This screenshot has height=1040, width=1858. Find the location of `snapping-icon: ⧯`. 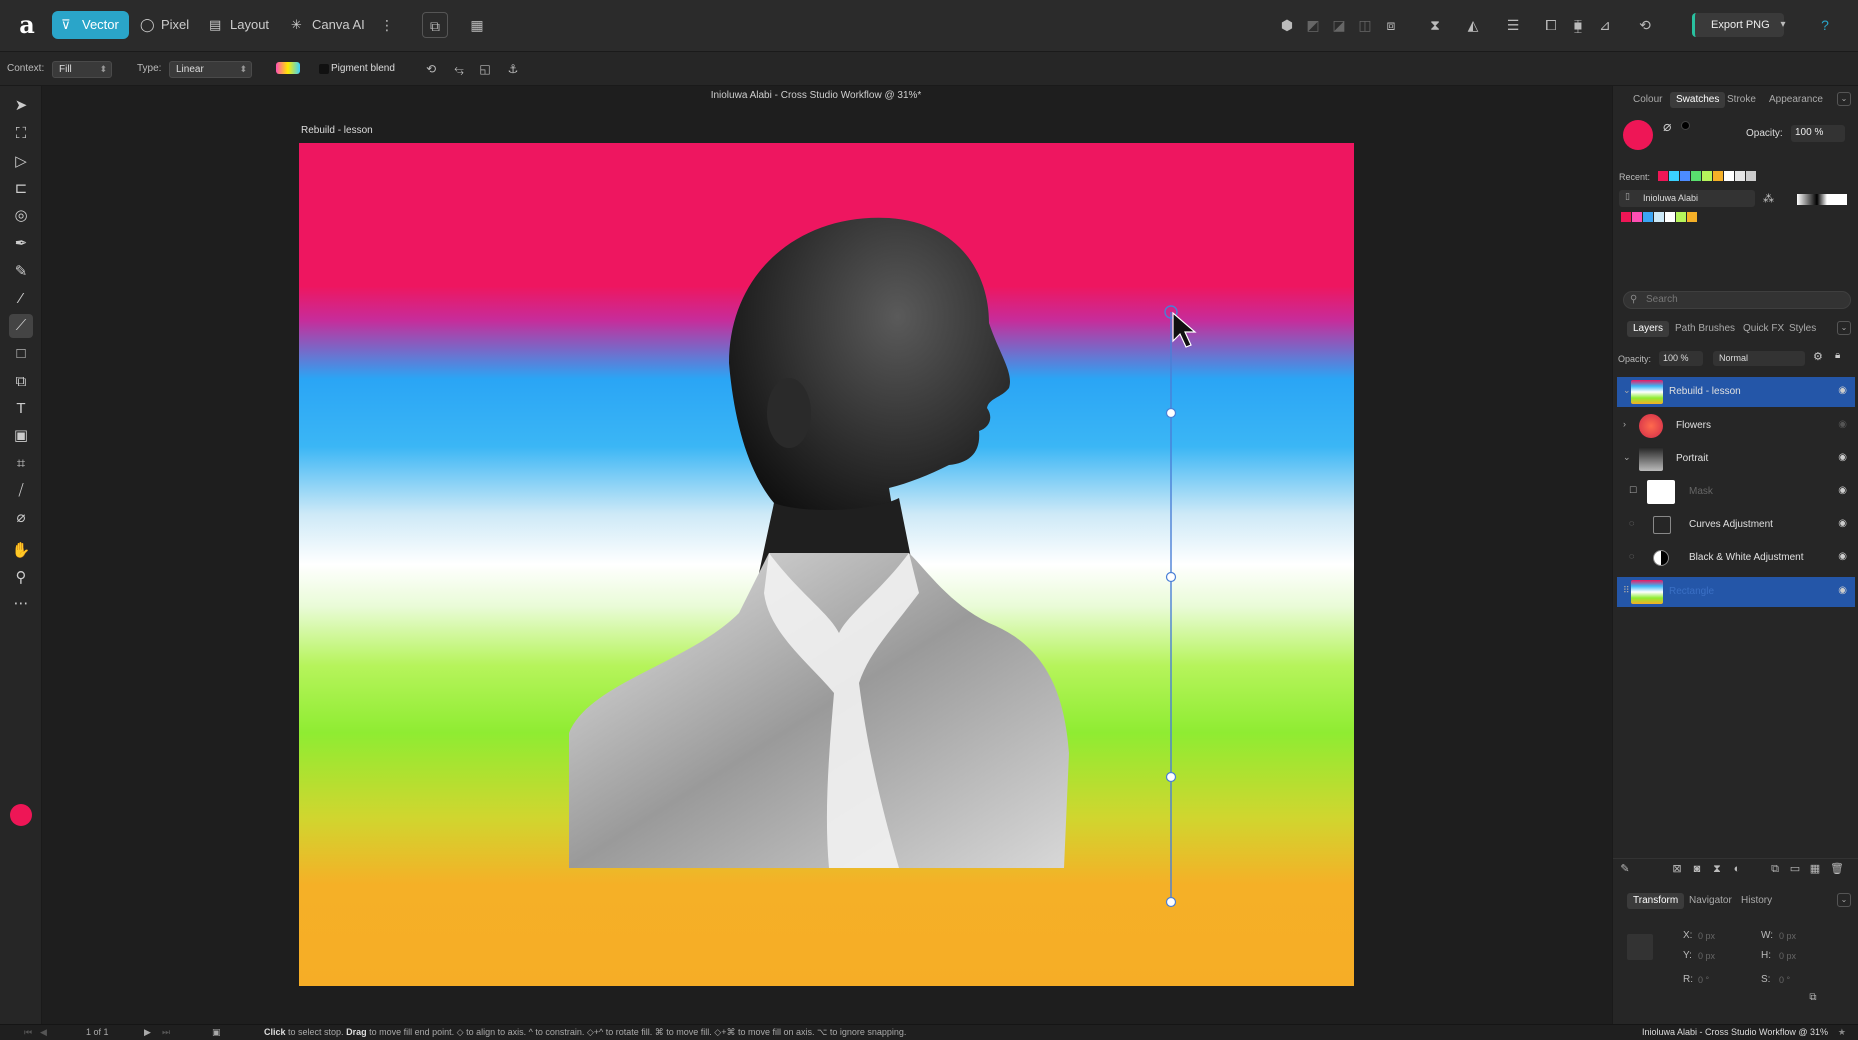

snapping-icon: ⧯ is located at coordinates (1578, 25).